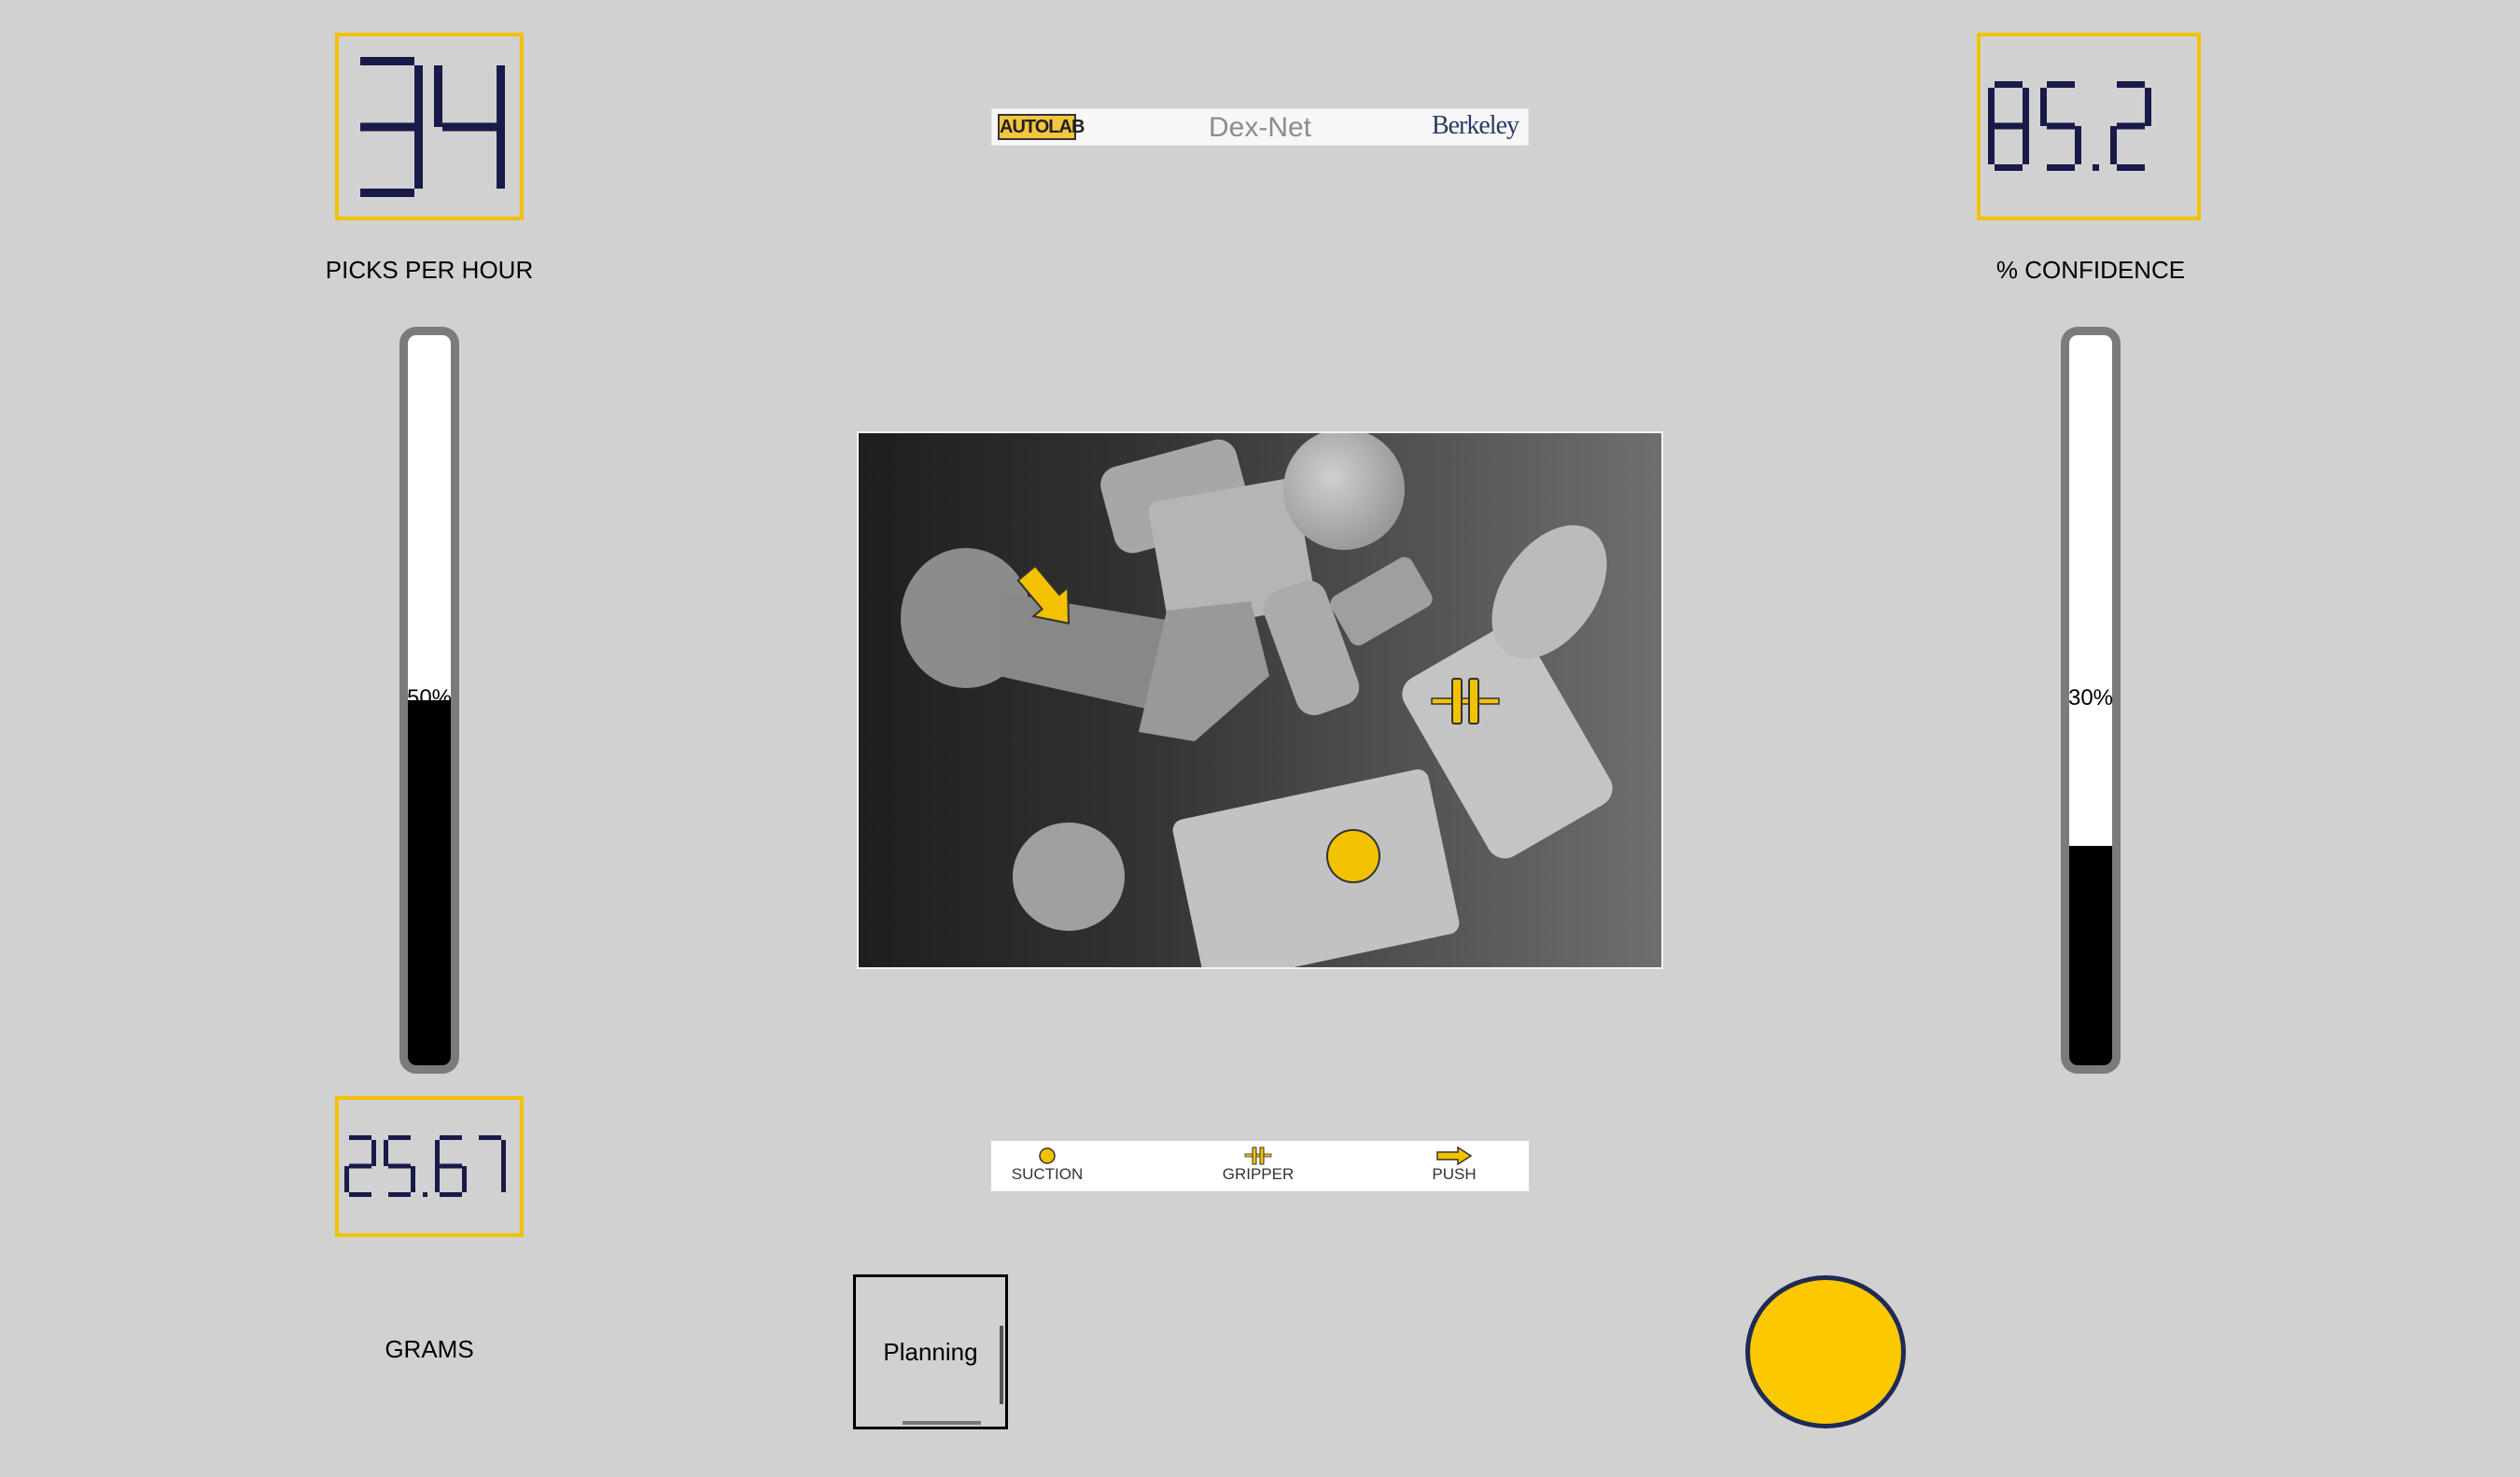  Describe the element at coordinates (1258, 1155) in the screenshot. I see `gripper-icon` at that location.